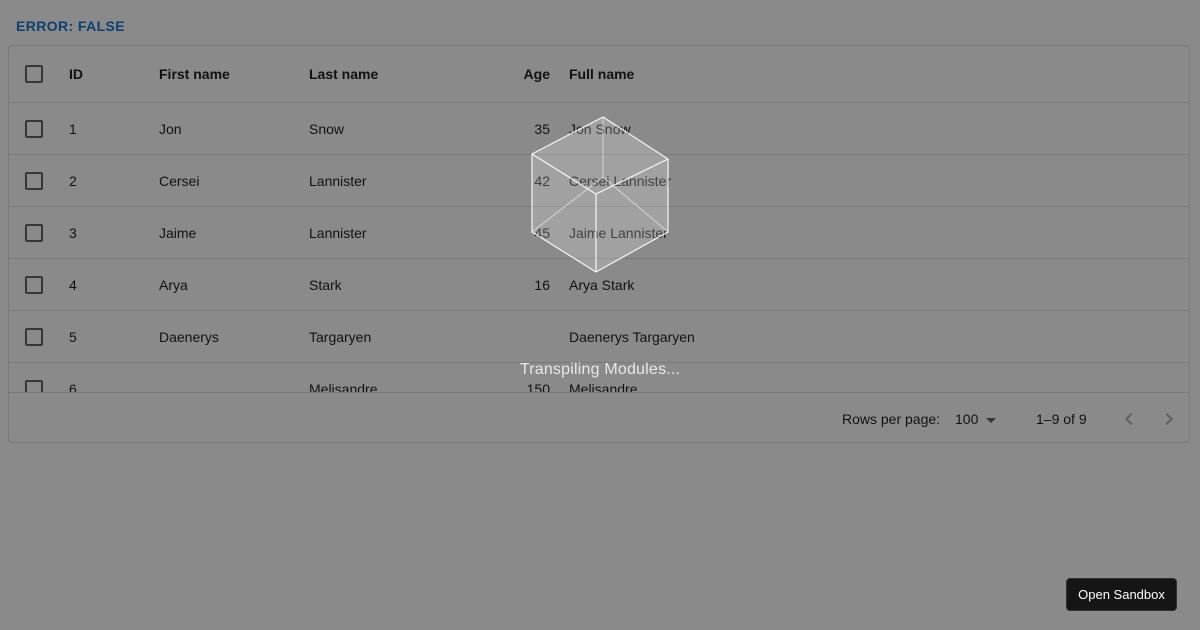 The image size is (1200, 630). I want to click on open-sandbox-button: Open Sandbox, so click(1121, 594).